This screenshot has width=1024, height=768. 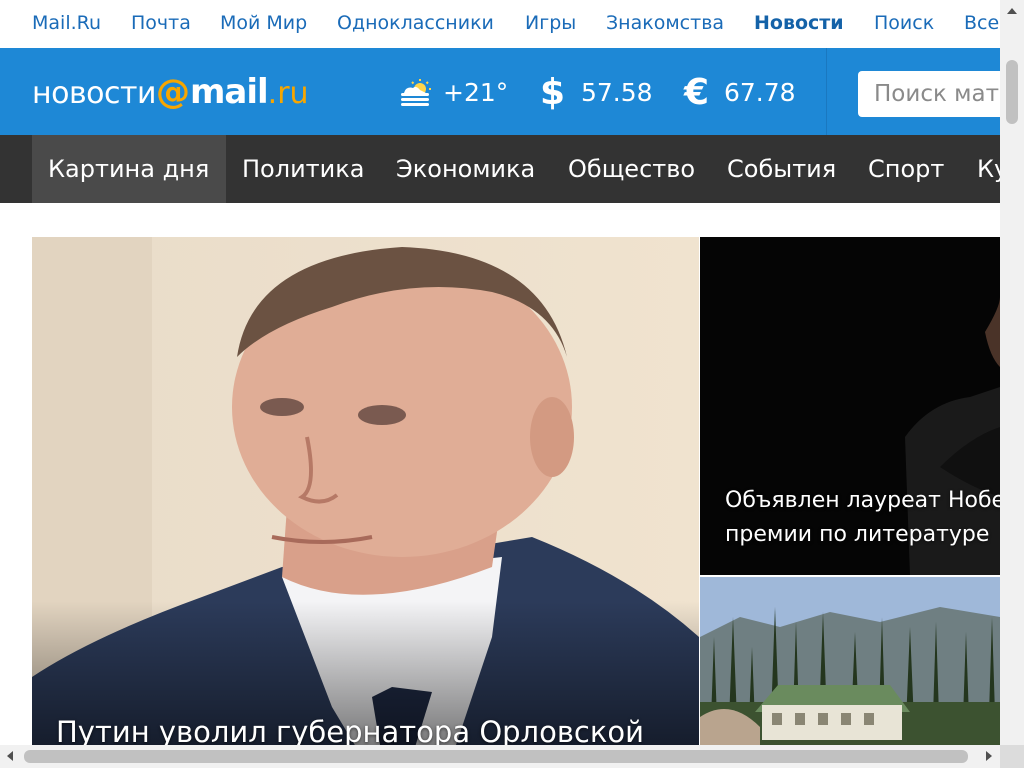 What do you see at coordinates (826, 91) in the screenshot?
I see `header-divider` at bounding box center [826, 91].